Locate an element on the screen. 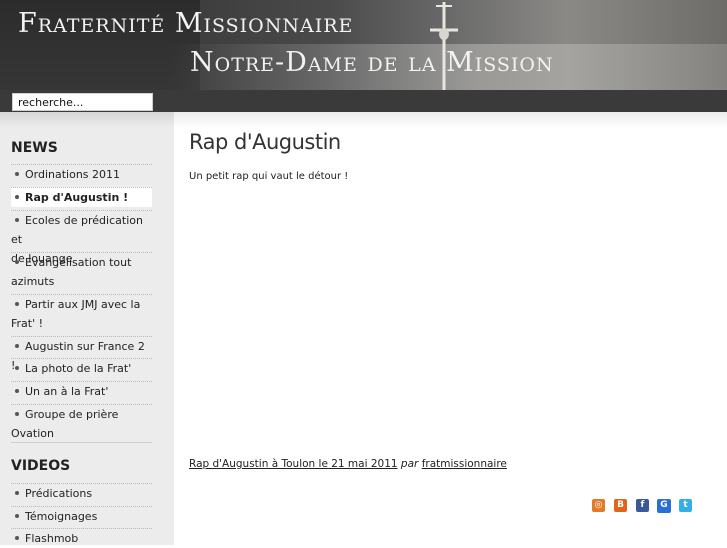 The height and width of the screenshot is (548, 727). news-heading: NEWS is located at coordinates (34, 148).